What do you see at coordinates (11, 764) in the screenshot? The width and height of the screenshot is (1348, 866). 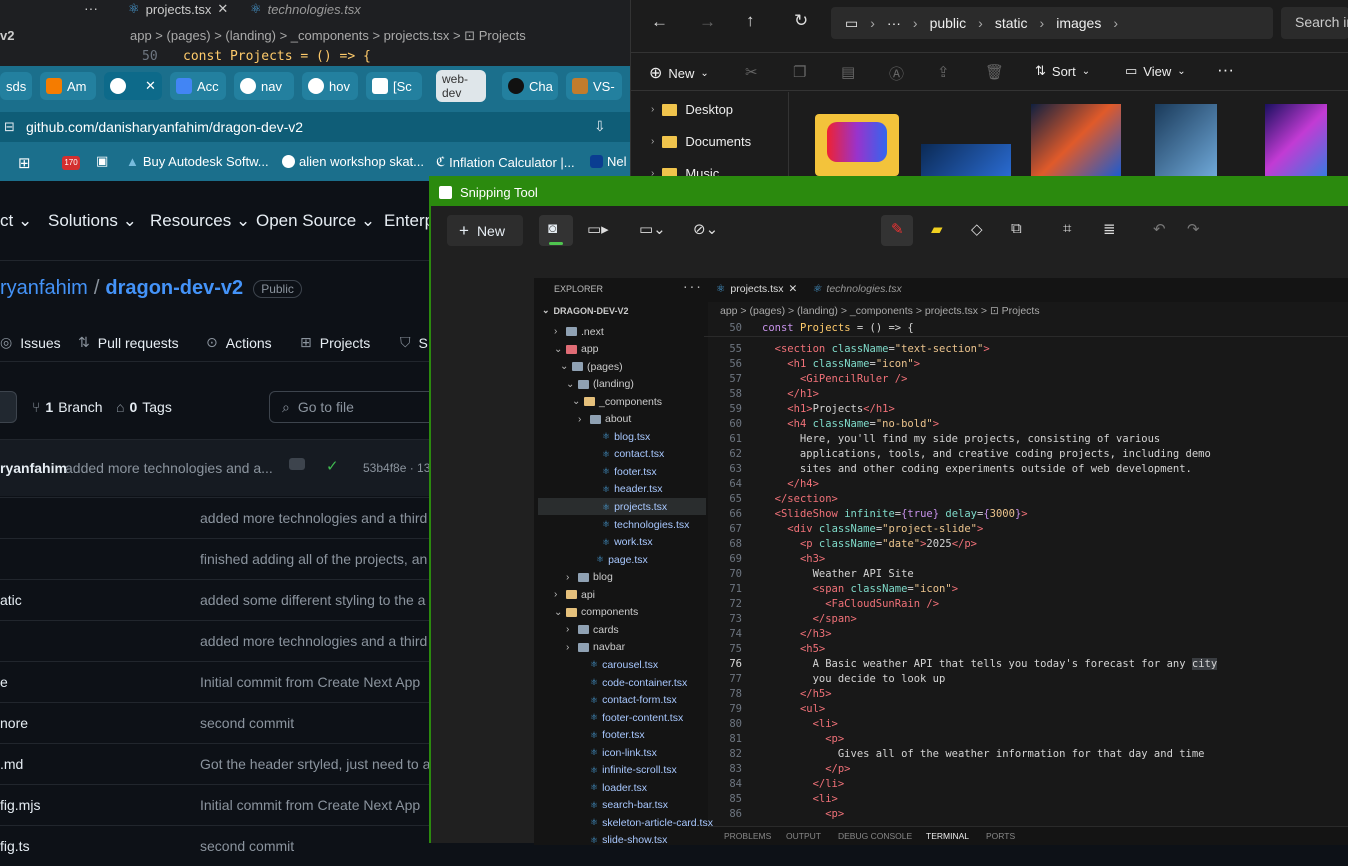 I see `file-name: .md` at bounding box center [11, 764].